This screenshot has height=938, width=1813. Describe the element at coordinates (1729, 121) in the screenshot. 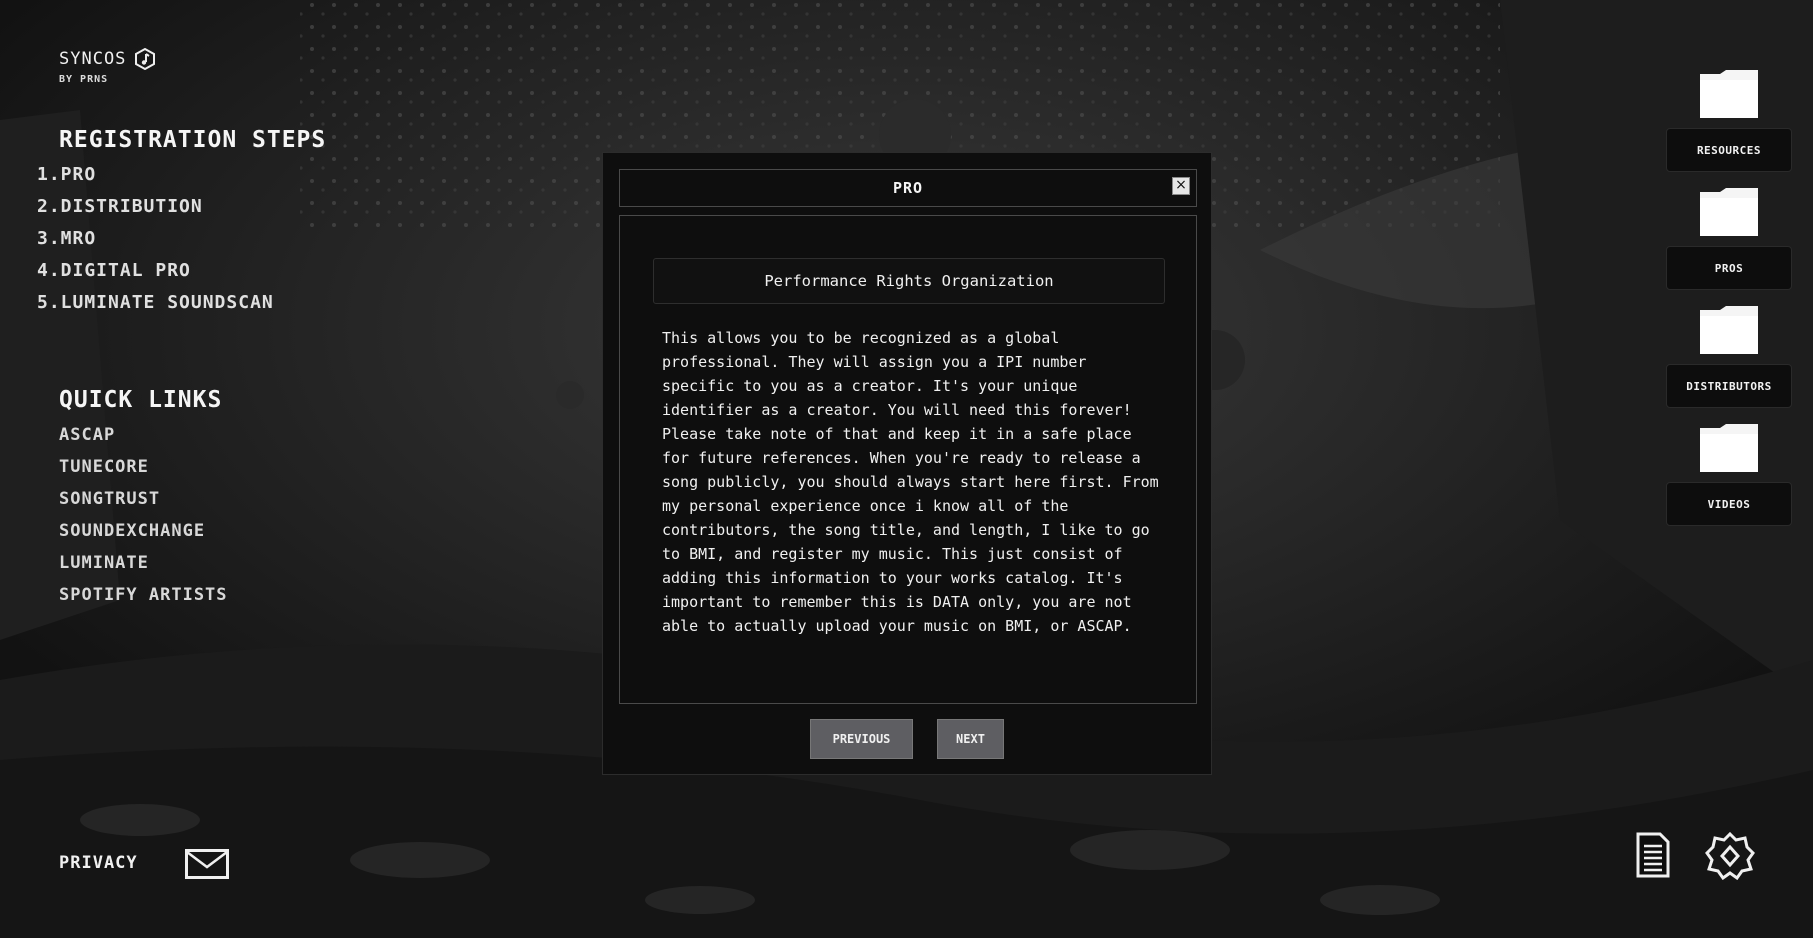

I see `desktop-item-resources: RESOURCES` at that location.